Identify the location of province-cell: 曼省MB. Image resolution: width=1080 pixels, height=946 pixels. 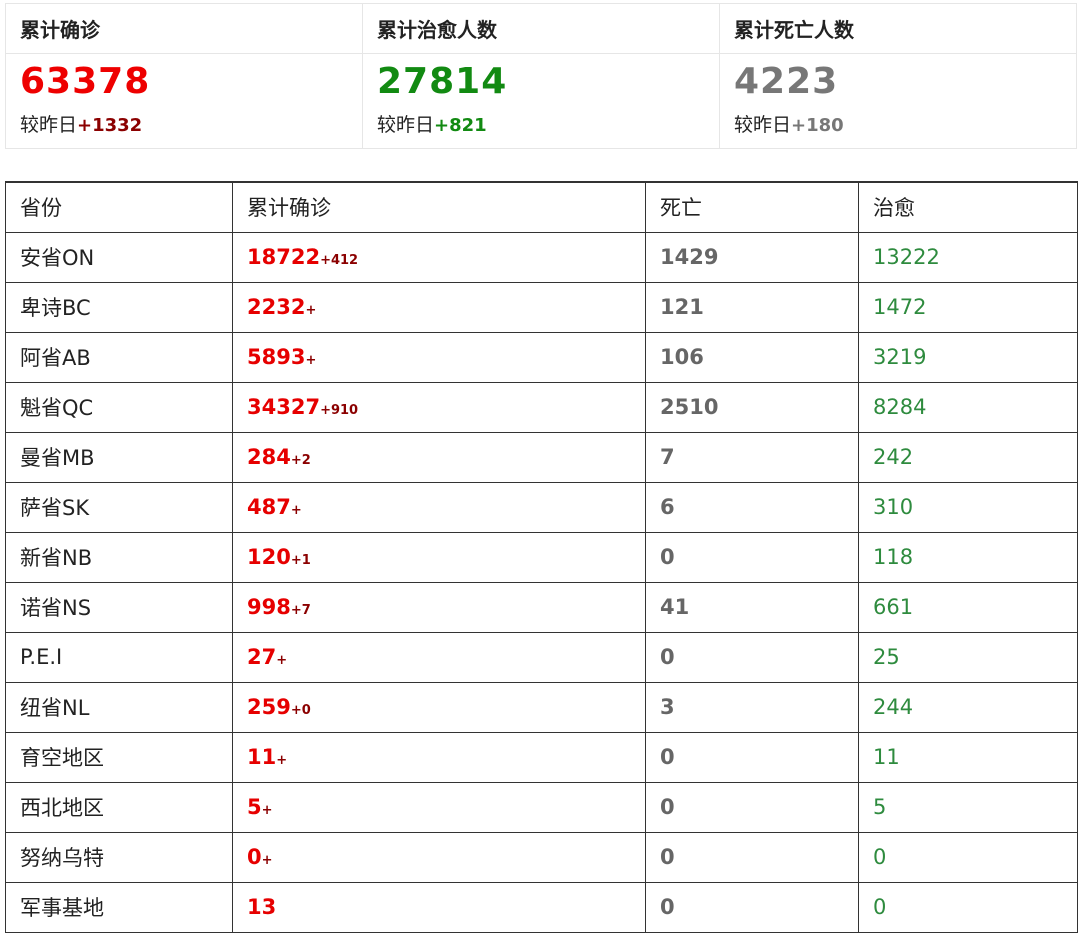
(119, 457).